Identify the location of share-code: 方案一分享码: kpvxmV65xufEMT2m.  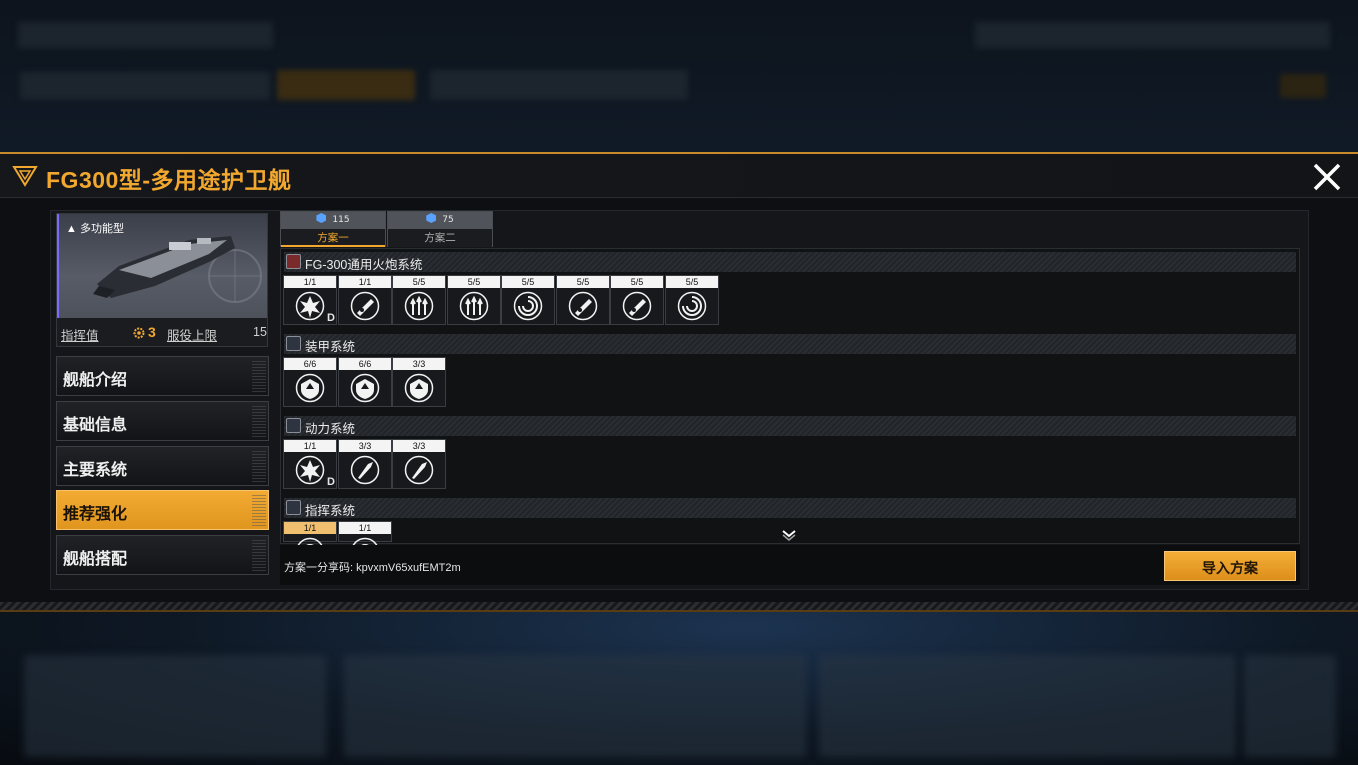
(372, 567).